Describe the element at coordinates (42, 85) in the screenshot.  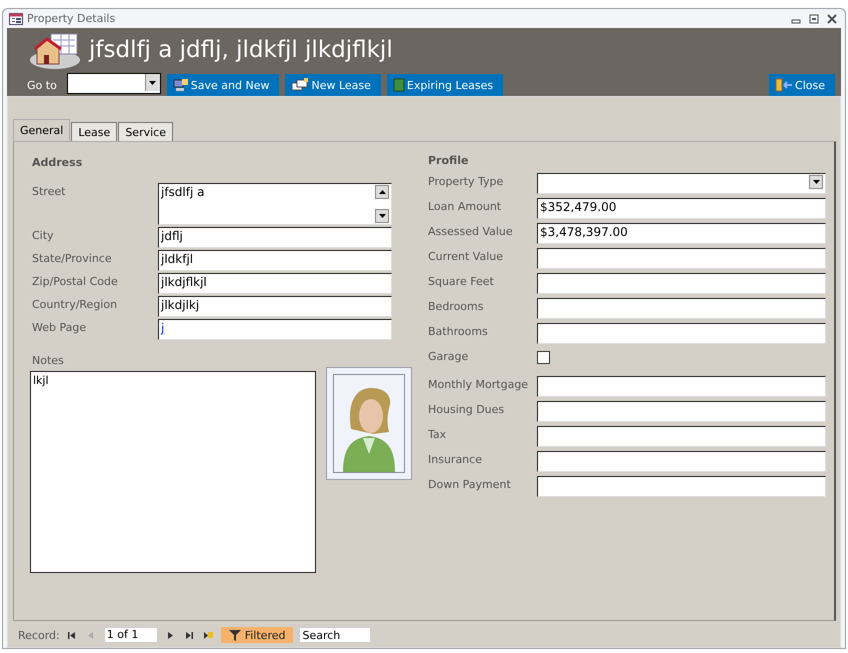
I see `go-to-label: Go to` at that location.